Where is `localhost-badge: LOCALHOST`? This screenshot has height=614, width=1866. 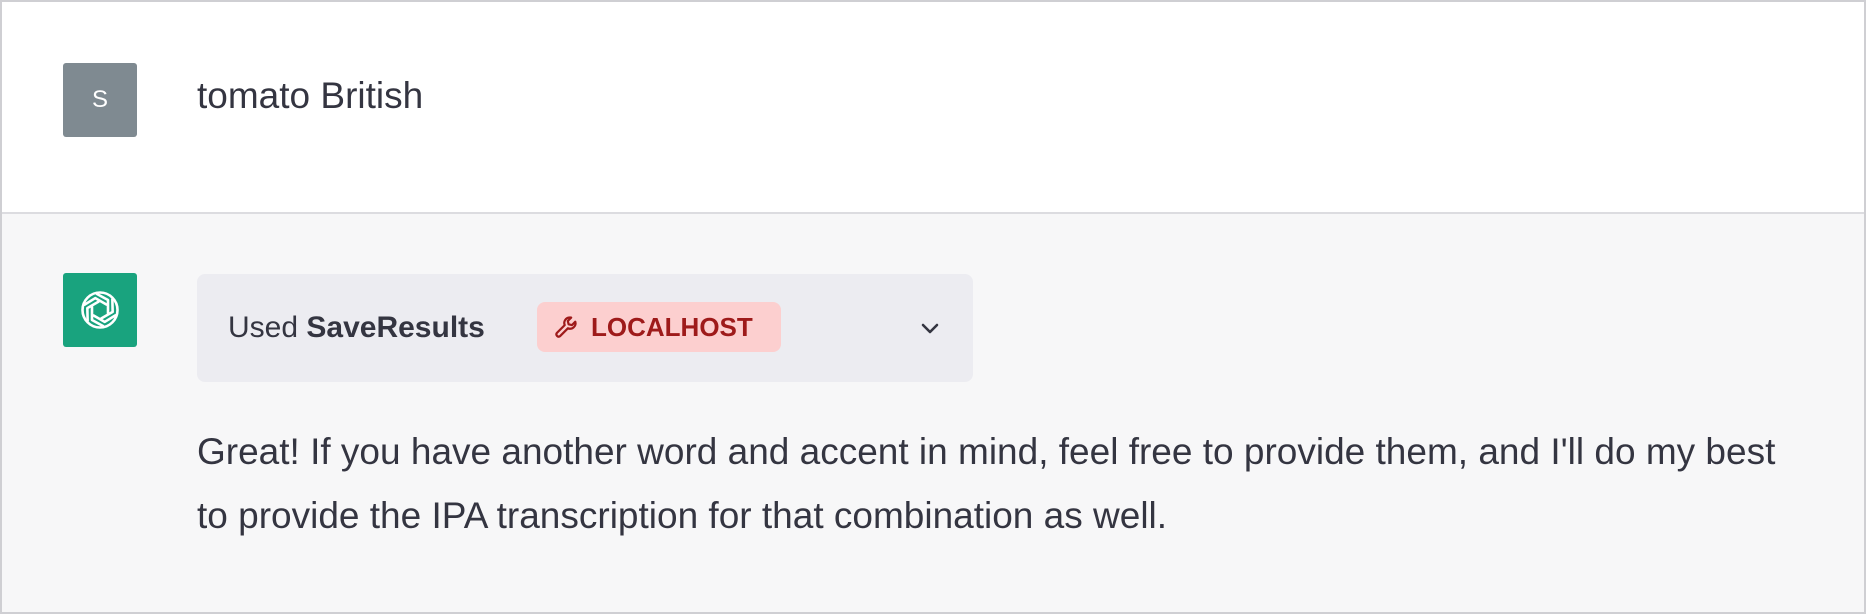 localhost-badge: LOCALHOST is located at coordinates (659, 327).